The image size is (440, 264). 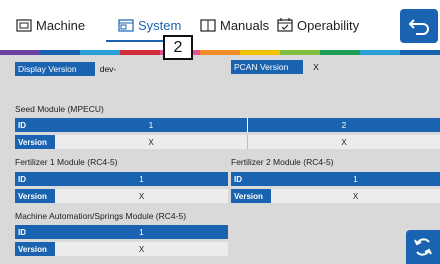 I want to click on display-version-label: Display Version, so click(x=55, y=69).